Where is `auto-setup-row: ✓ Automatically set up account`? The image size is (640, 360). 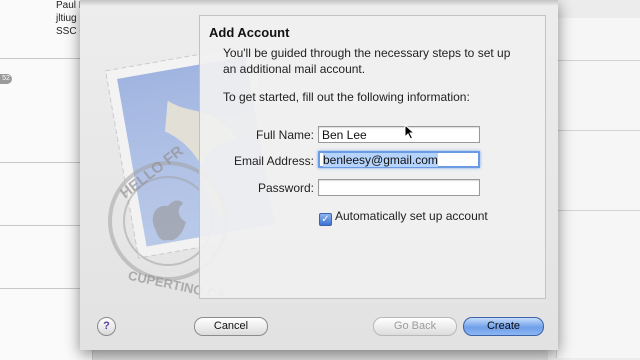 auto-setup-row: ✓ Automatically set up account is located at coordinates (403, 217).